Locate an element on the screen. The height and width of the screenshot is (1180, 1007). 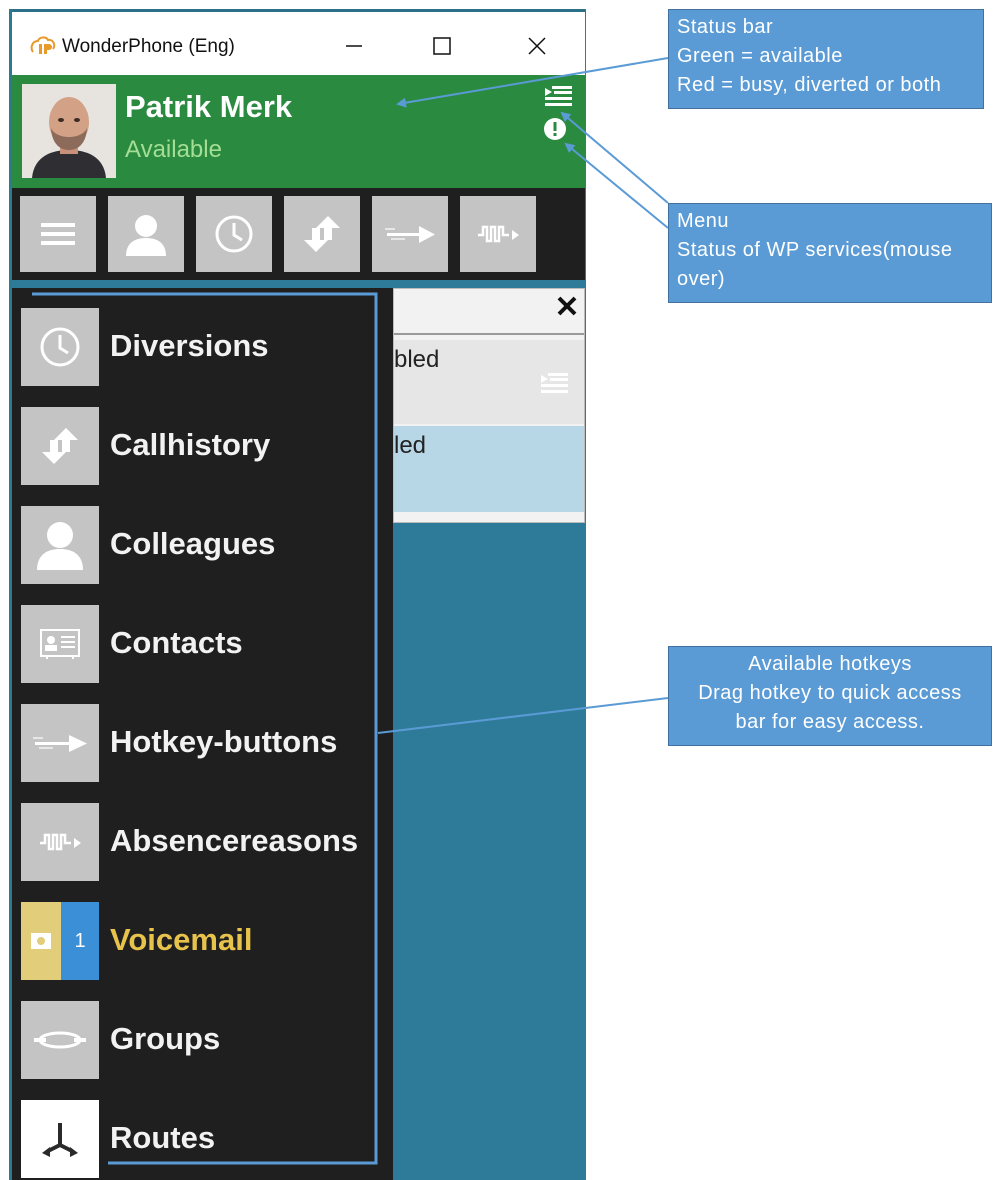
maximize-button is located at coordinates (442, 46).